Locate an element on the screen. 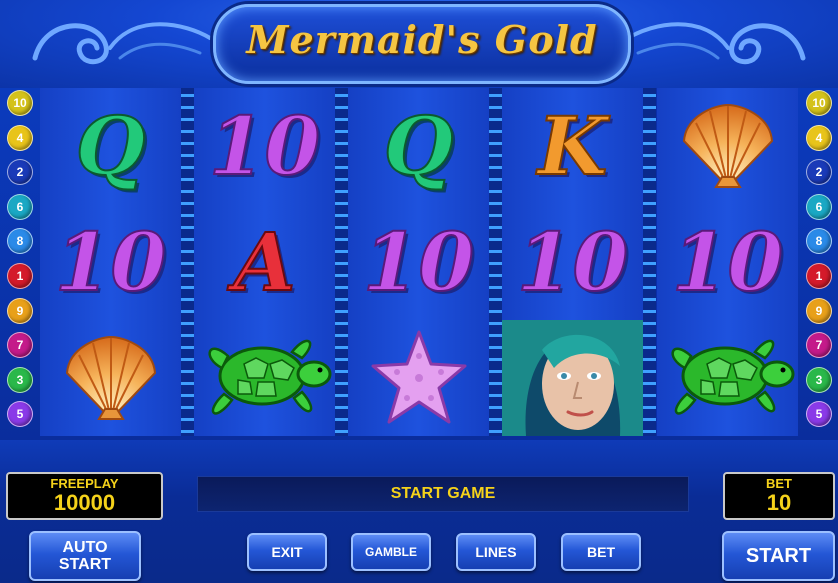 This screenshot has width=838, height=583. bet-label: BET is located at coordinates (779, 483).